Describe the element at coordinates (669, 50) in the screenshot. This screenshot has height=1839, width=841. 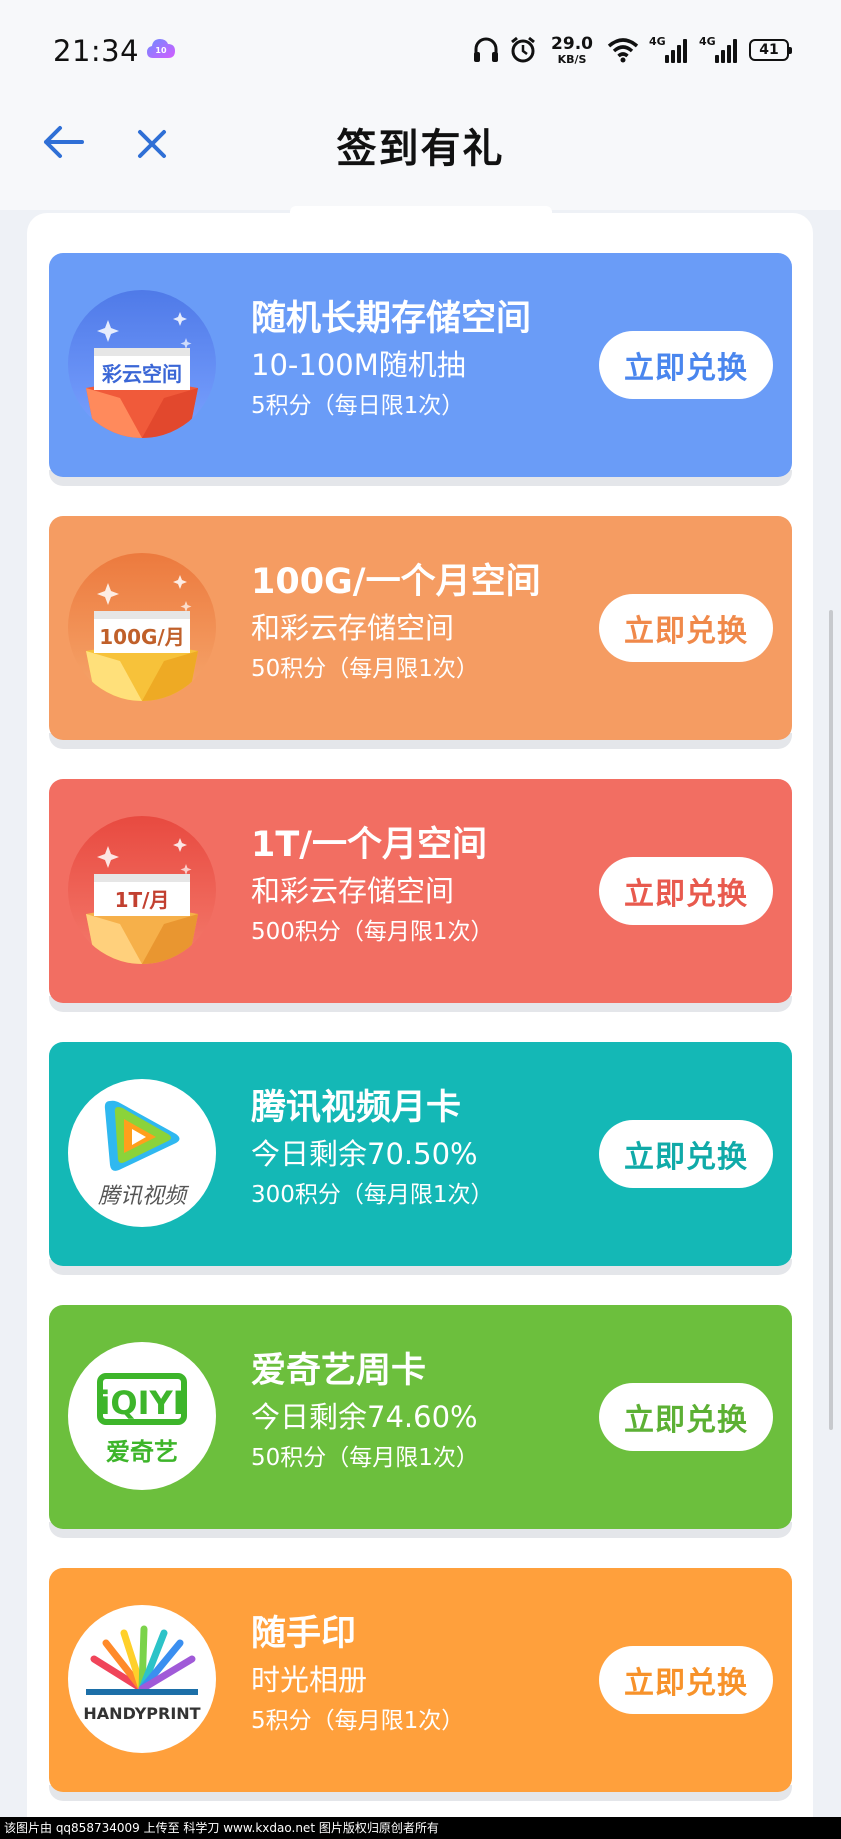
I see `cellular-signal-1-icon: 4G` at that location.